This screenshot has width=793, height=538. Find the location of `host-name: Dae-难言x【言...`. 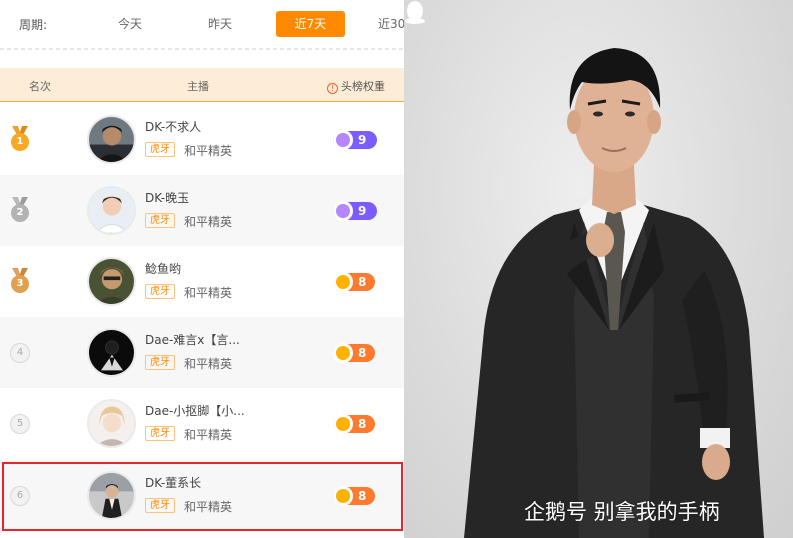

host-name: Dae-难言x【言... is located at coordinates (192, 339).